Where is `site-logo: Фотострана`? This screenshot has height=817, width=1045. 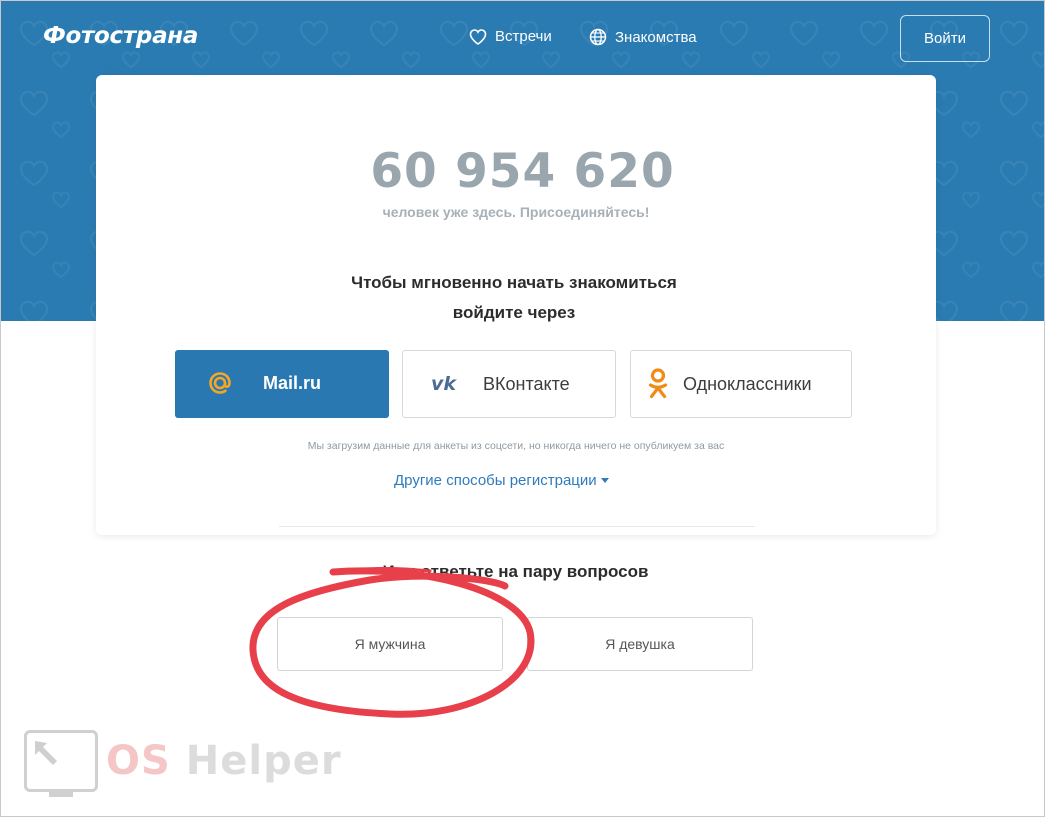 site-logo: Фотострана is located at coordinates (120, 36).